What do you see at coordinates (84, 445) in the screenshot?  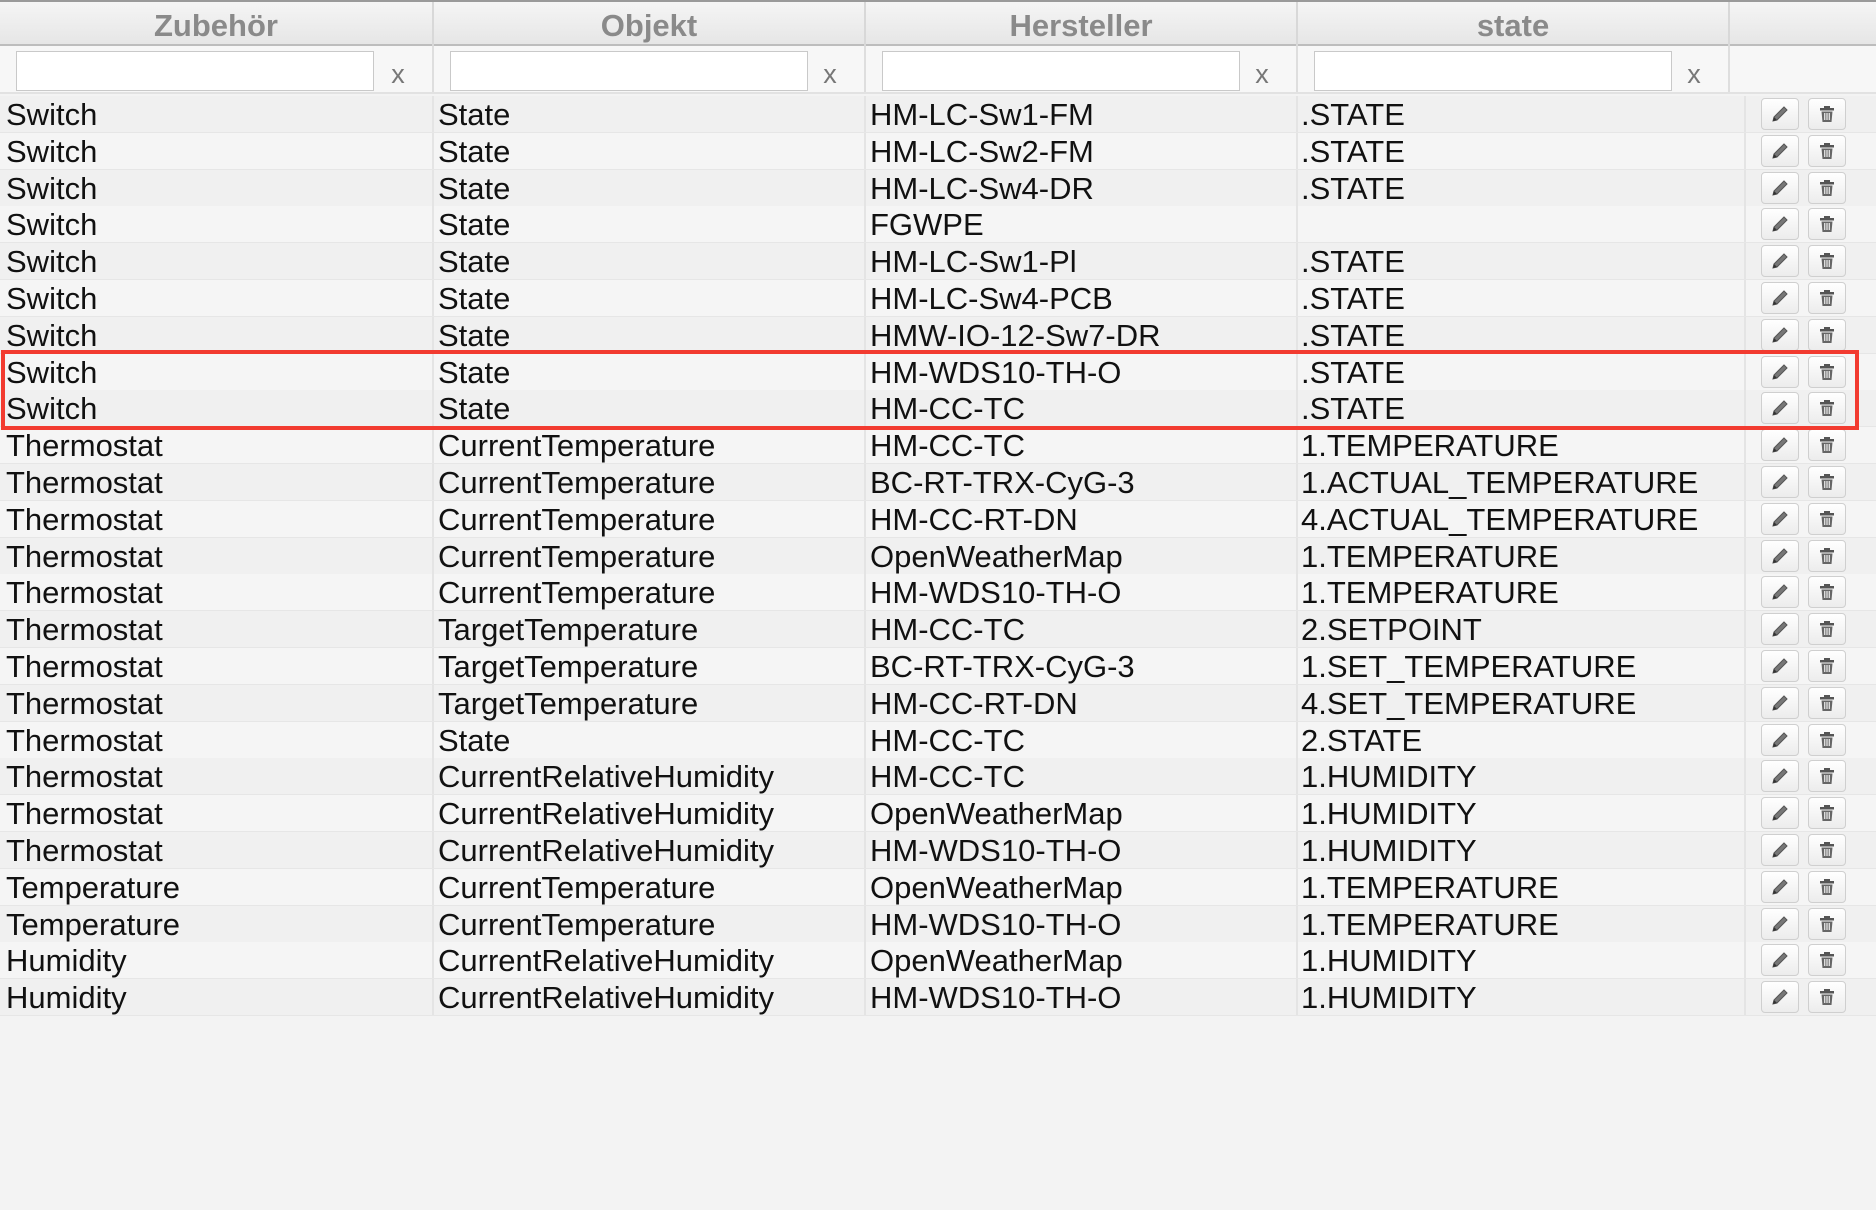 I see `cell-zubehoer: Thermostat` at bounding box center [84, 445].